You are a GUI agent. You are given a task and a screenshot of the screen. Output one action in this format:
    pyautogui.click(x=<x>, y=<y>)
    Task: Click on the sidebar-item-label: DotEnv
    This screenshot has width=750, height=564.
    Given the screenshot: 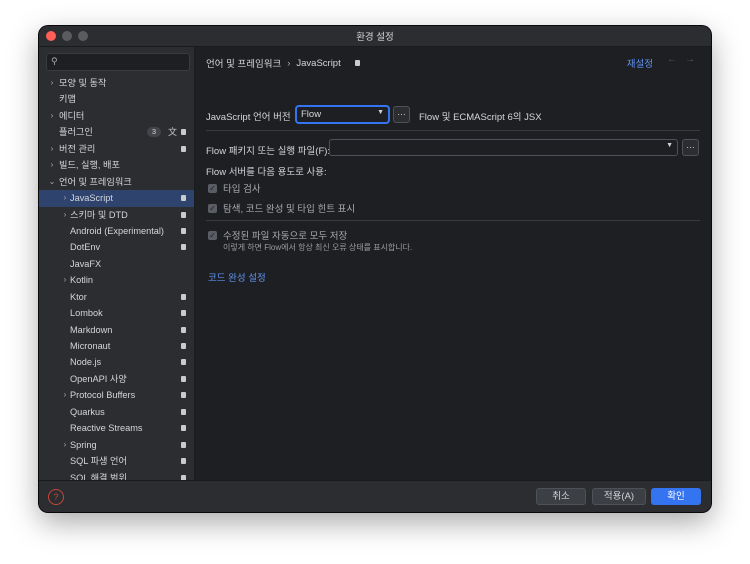 What is the action you would take?
    pyautogui.click(x=85, y=247)
    